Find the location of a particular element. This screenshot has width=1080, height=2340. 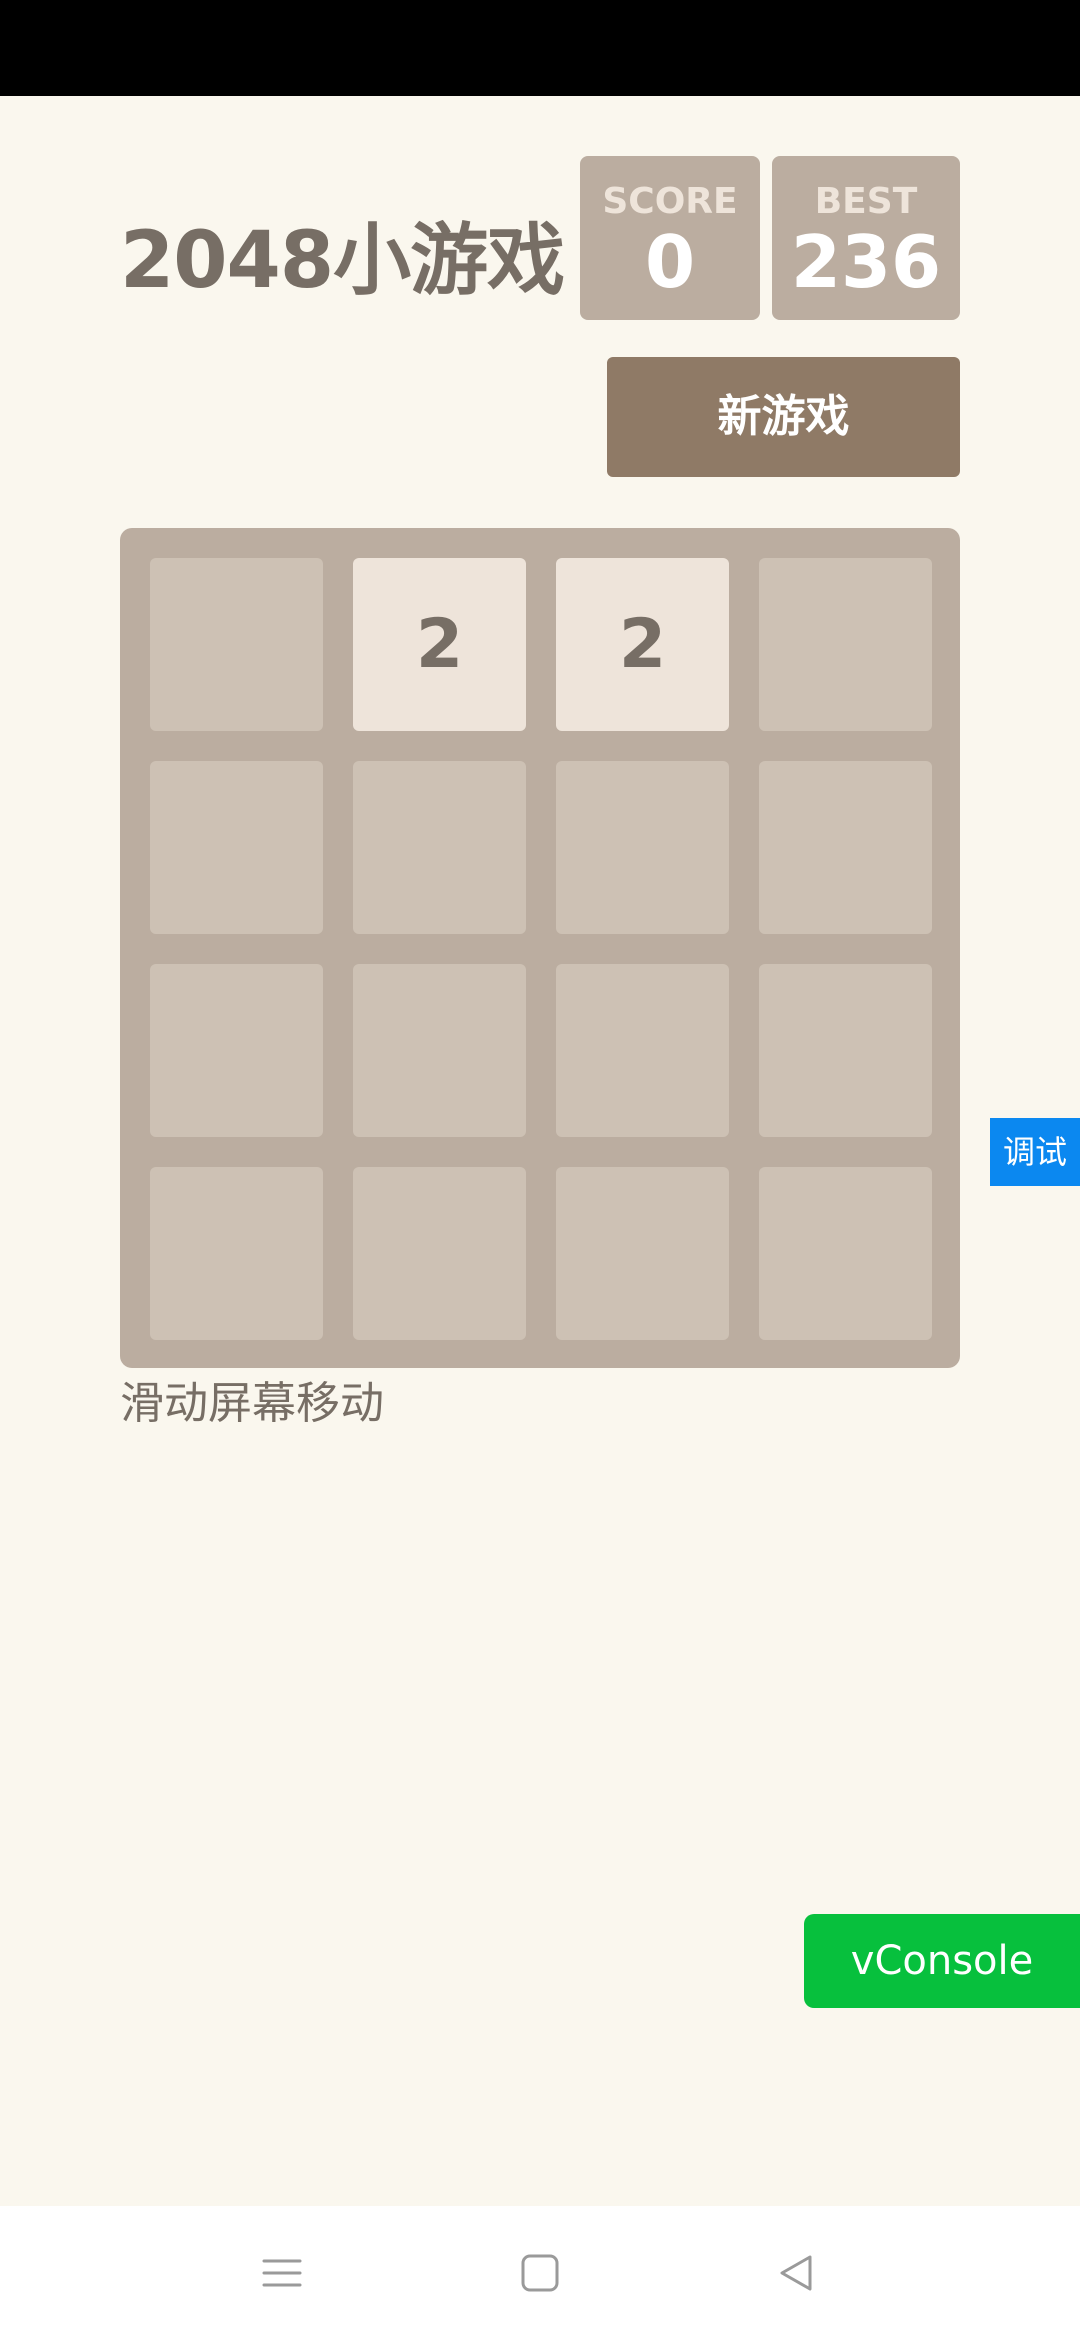

swipe-hint: 滑动屏幕移动 is located at coordinates (252, 1403).